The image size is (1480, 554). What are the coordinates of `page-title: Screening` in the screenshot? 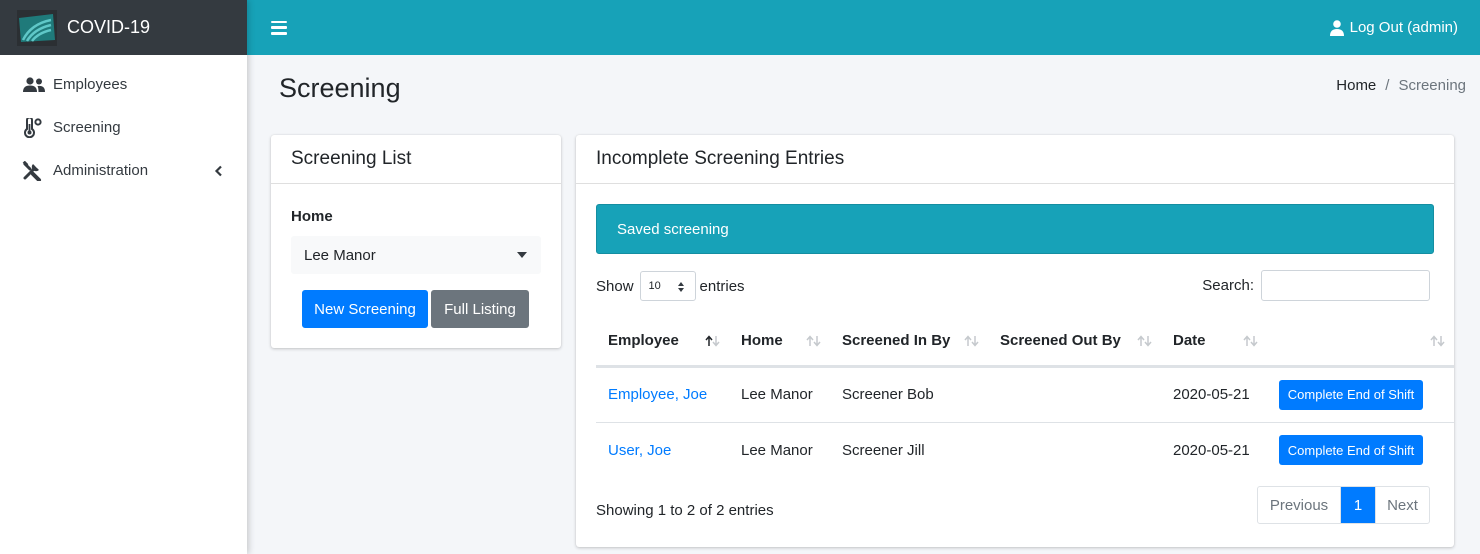 It's located at (340, 88).